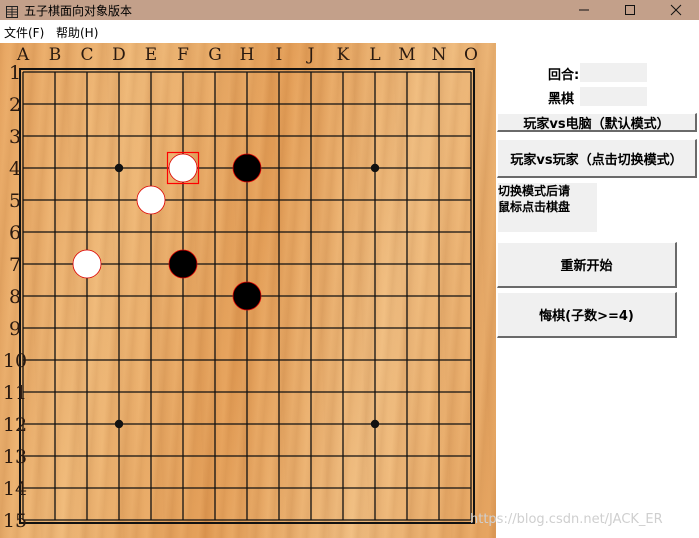  What do you see at coordinates (613, 96) in the screenshot?
I see `turn-value-box` at bounding box center [613, 96].